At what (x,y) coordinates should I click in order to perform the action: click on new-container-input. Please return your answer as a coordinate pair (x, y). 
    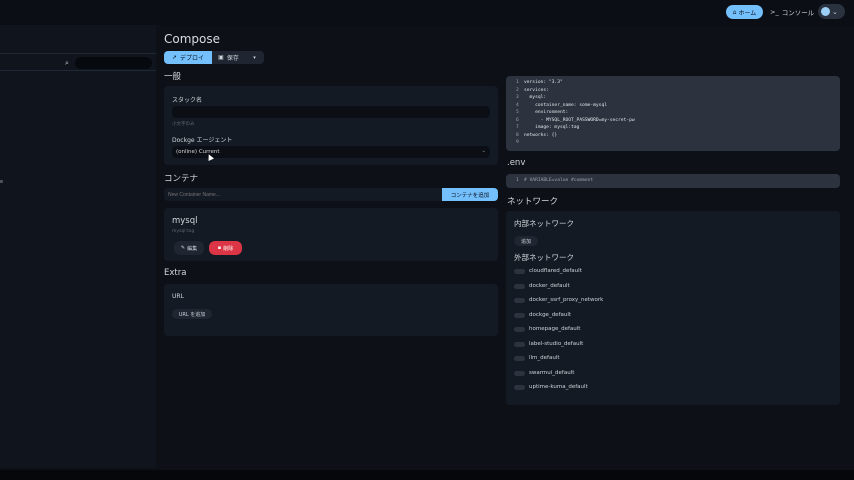
    Looking at the image, I should click on (303, 194).